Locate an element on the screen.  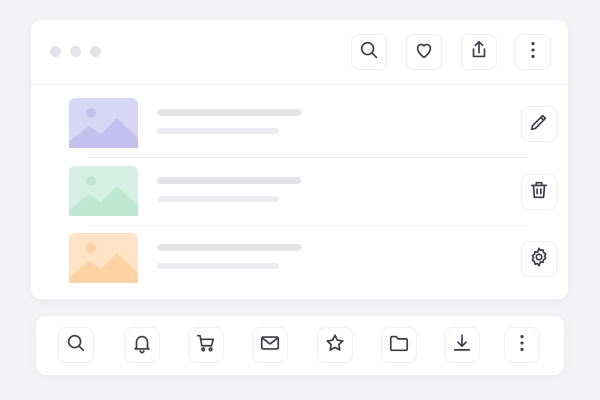
bell-icon is located at coordinates (142, 345).